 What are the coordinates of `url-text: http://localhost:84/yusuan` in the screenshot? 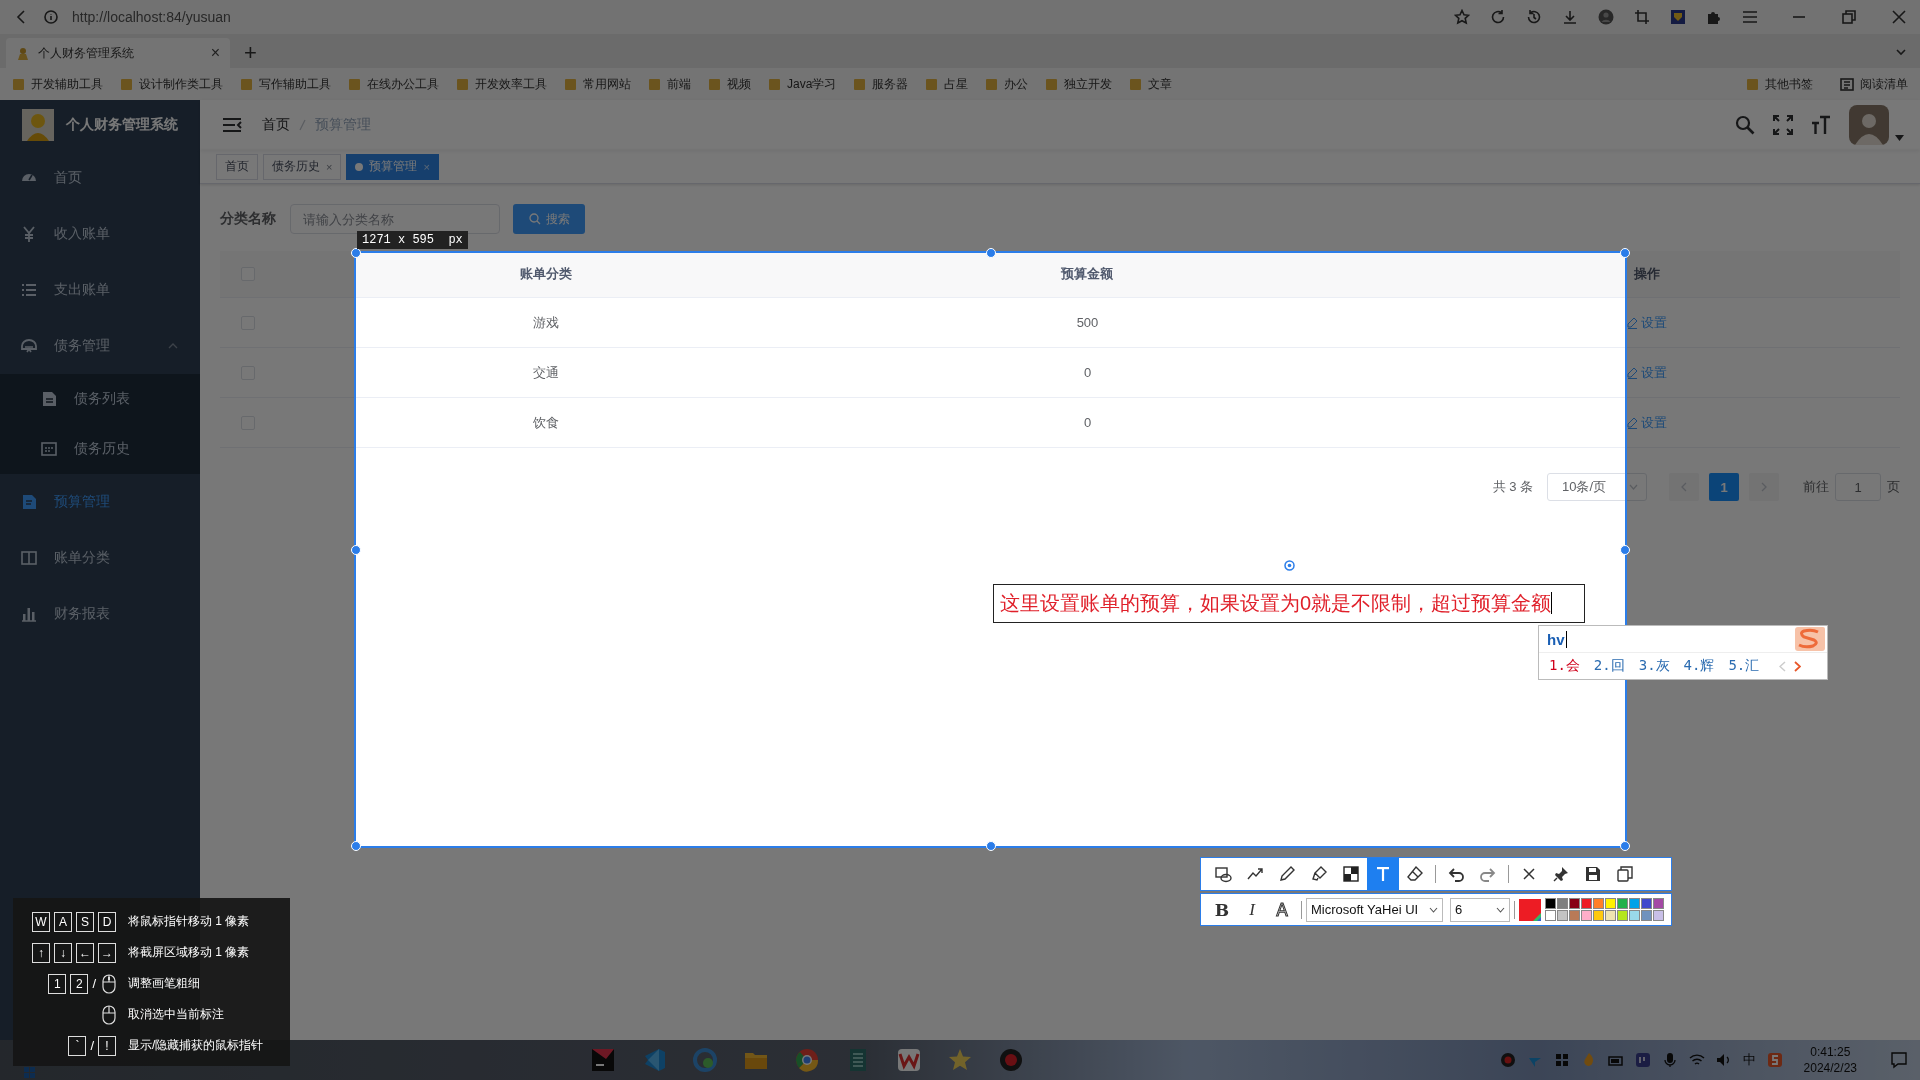 It's located at (151, 17).